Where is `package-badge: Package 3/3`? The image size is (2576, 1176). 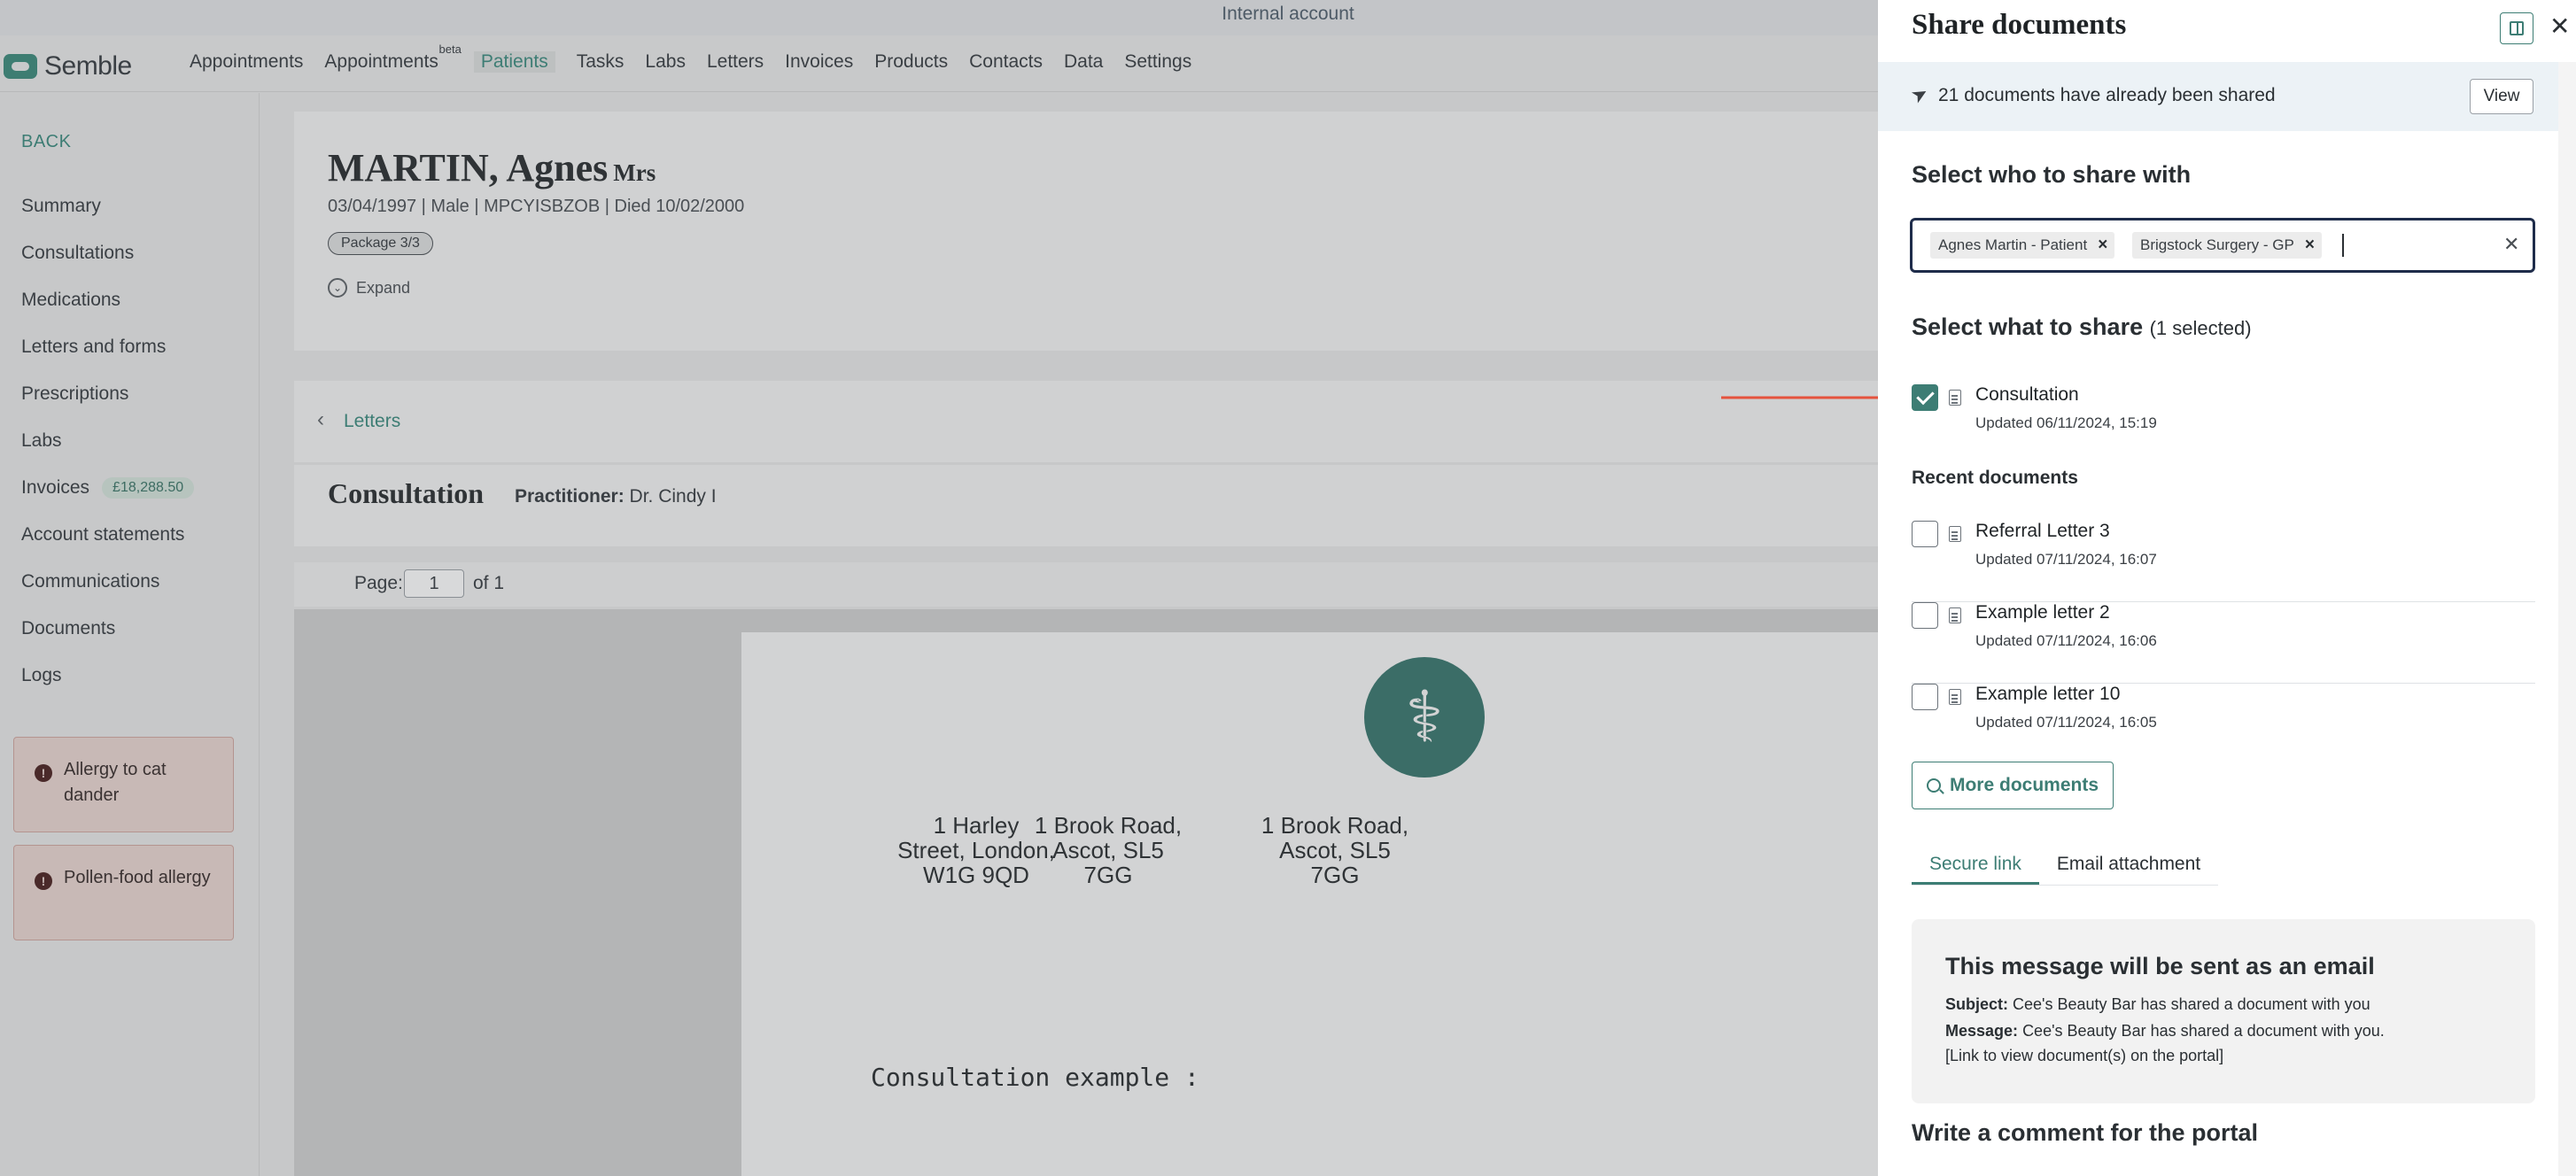
package-badge: Package 3/3 is located at coordinates (380, 243).